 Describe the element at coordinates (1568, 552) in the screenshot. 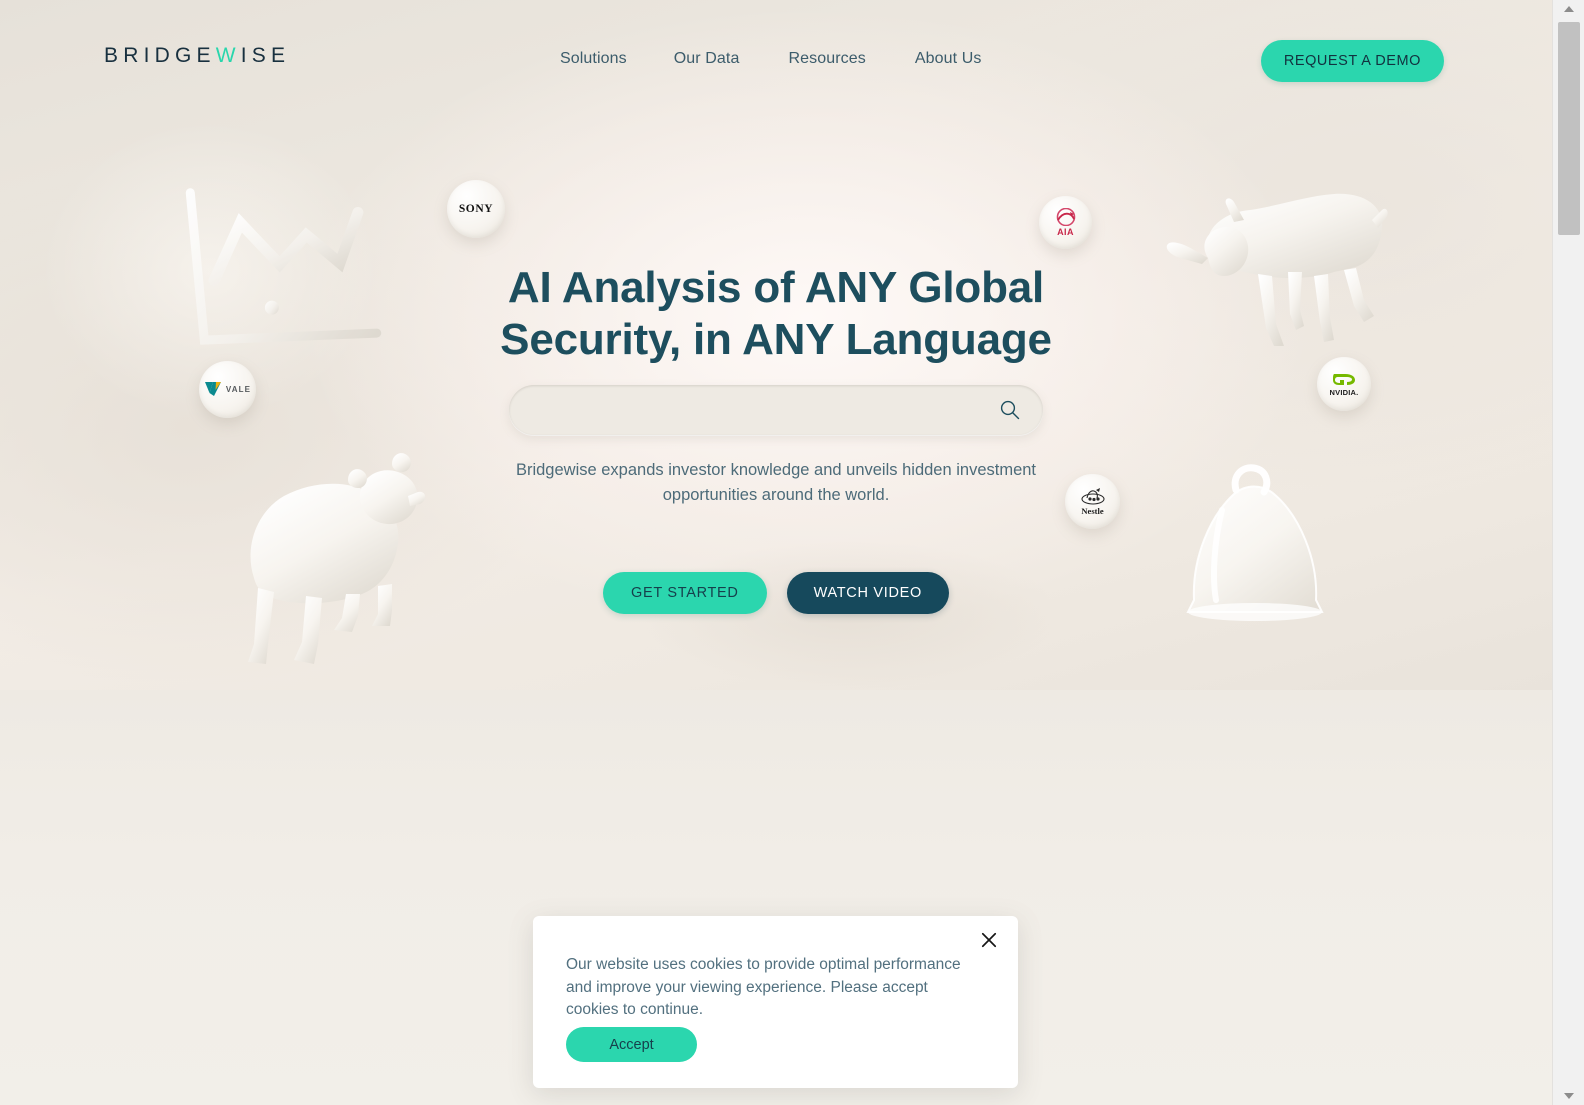

I see `vertical-scrollbar` at that location.